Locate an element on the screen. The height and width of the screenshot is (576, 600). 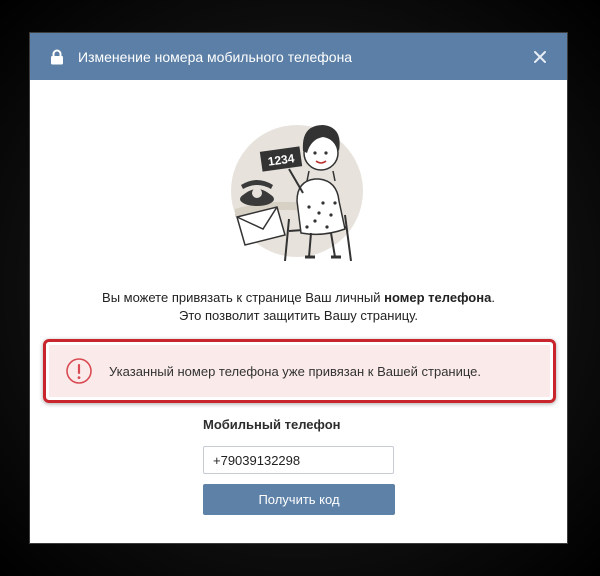
exclamation-circle-icon is located at coordinates (79, 371).